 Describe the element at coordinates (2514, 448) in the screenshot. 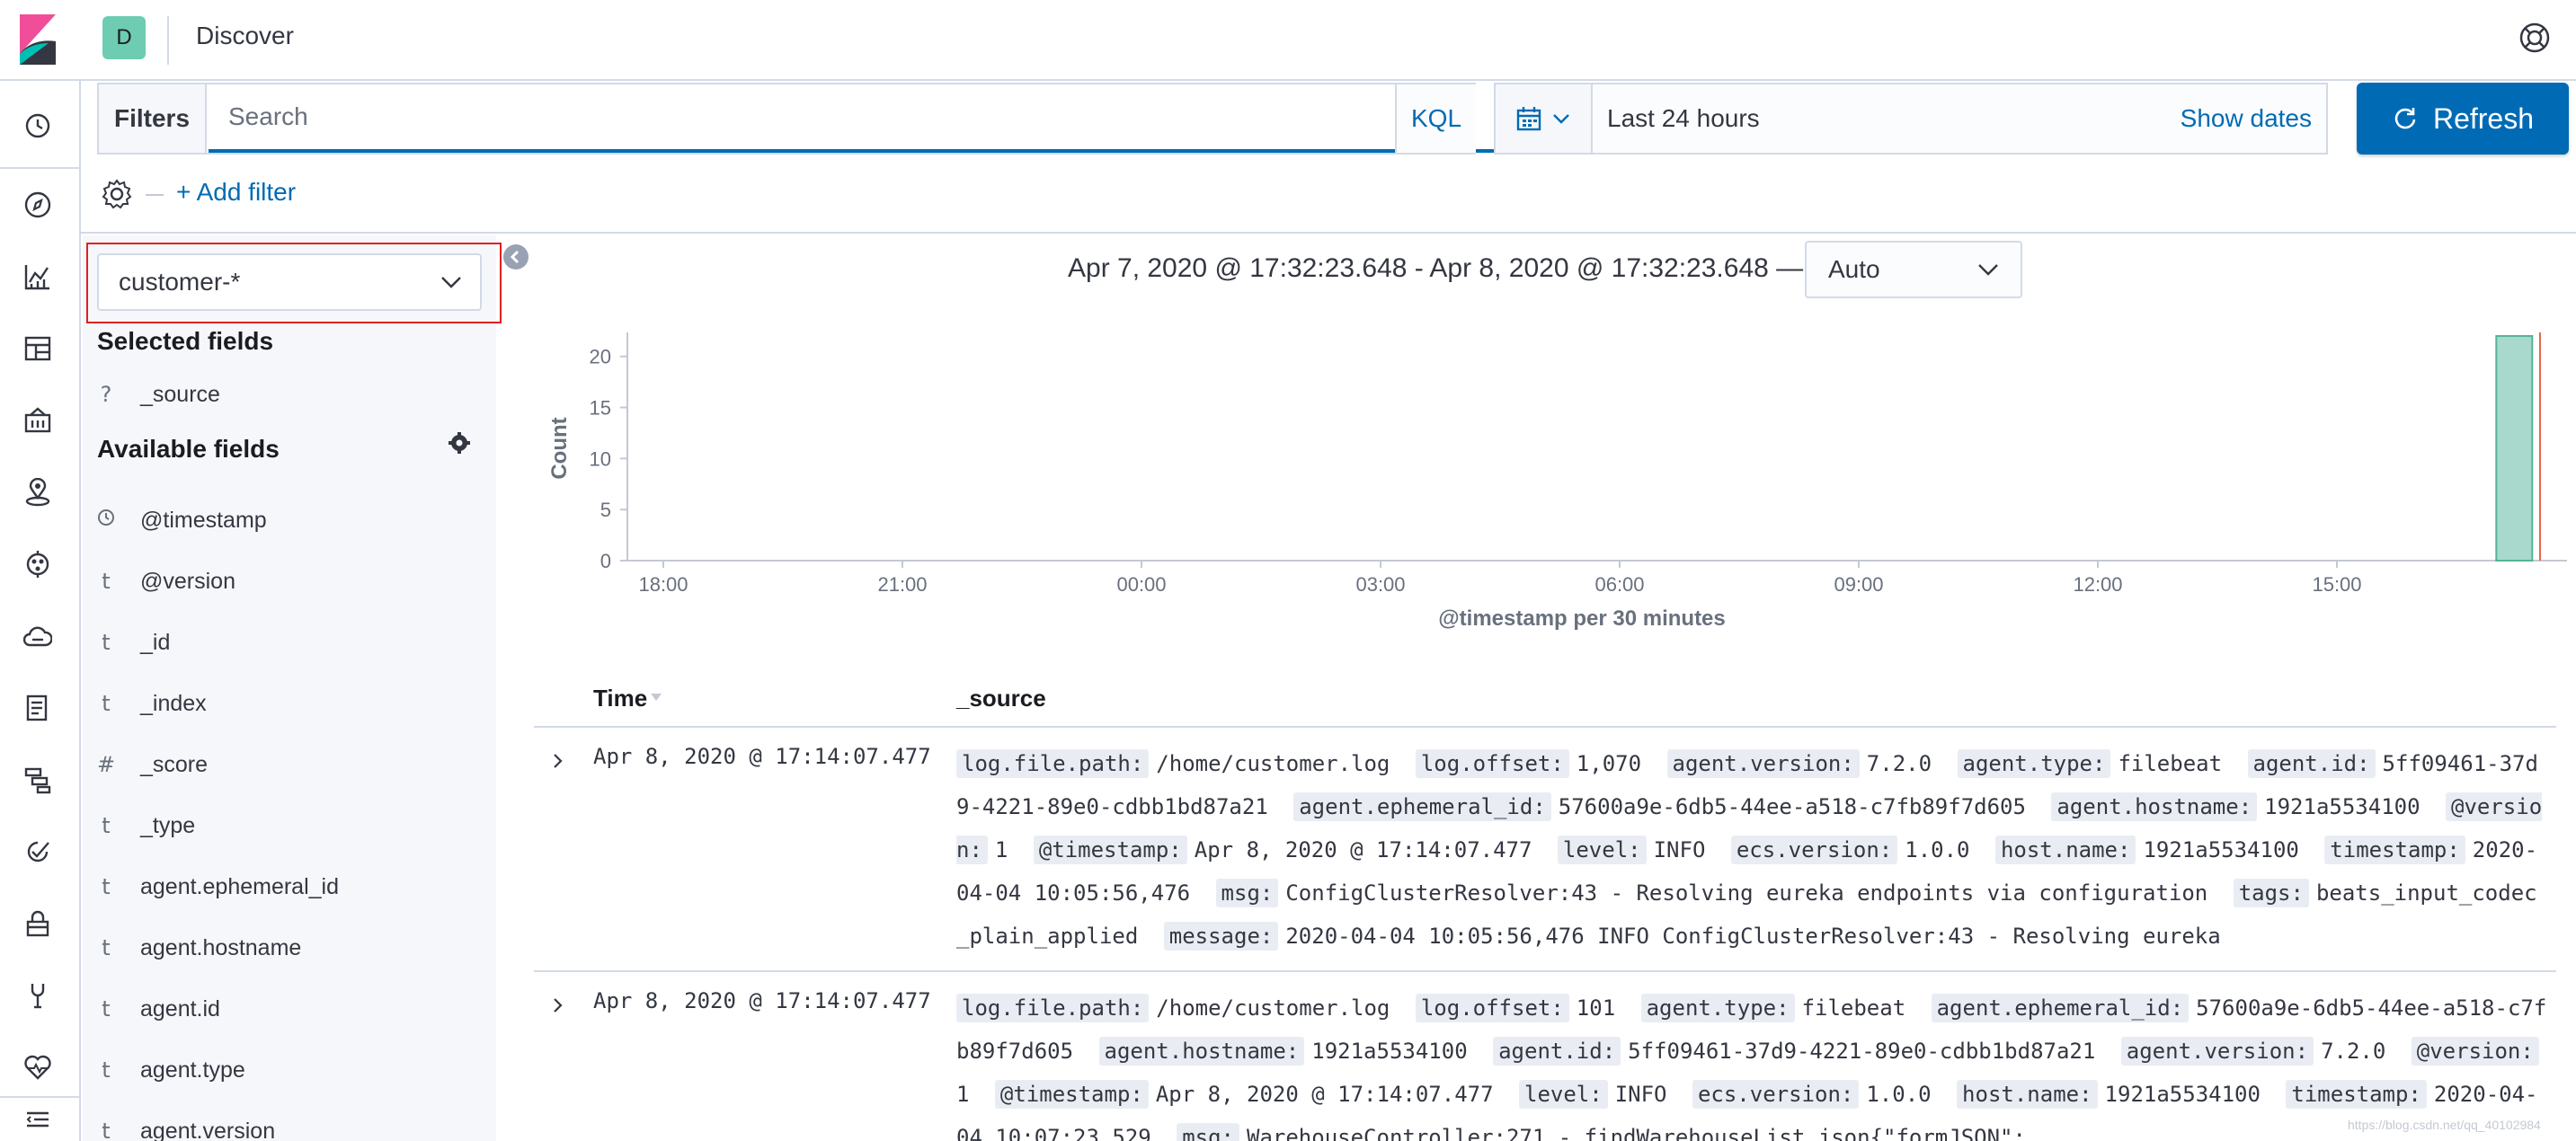

I see `histogram-bar` at that location.